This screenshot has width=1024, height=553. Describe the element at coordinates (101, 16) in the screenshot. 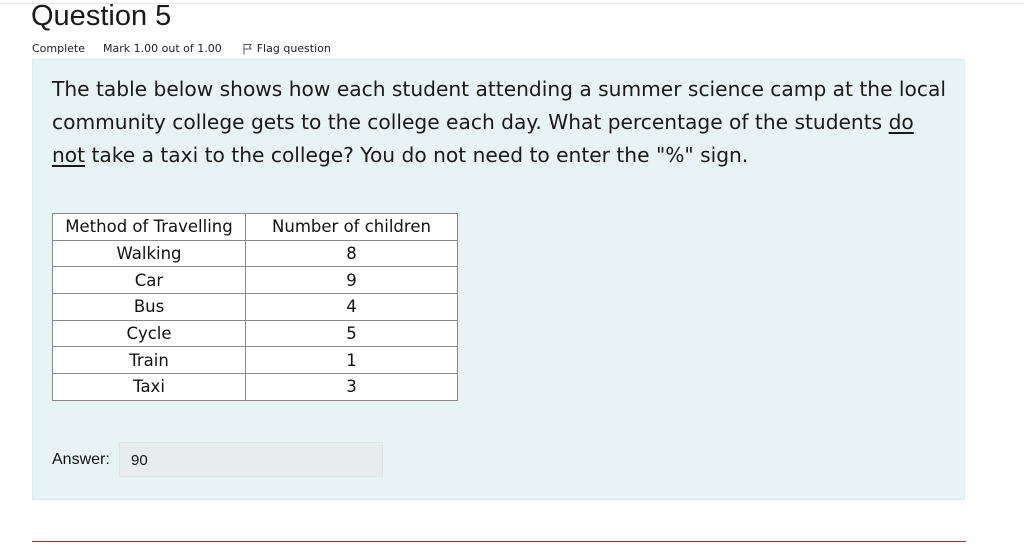

I see `question-title: Question 5` at that location.